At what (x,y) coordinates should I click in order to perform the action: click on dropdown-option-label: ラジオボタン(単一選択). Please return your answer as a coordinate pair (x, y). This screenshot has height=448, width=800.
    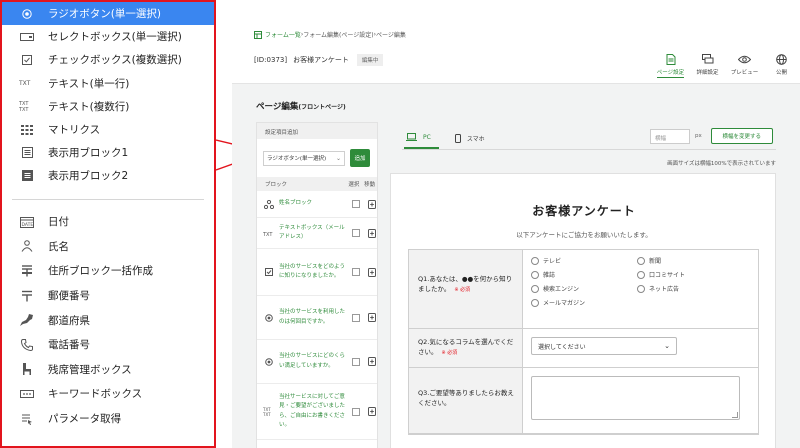
    Looking at the image, I should click on (104, 14).